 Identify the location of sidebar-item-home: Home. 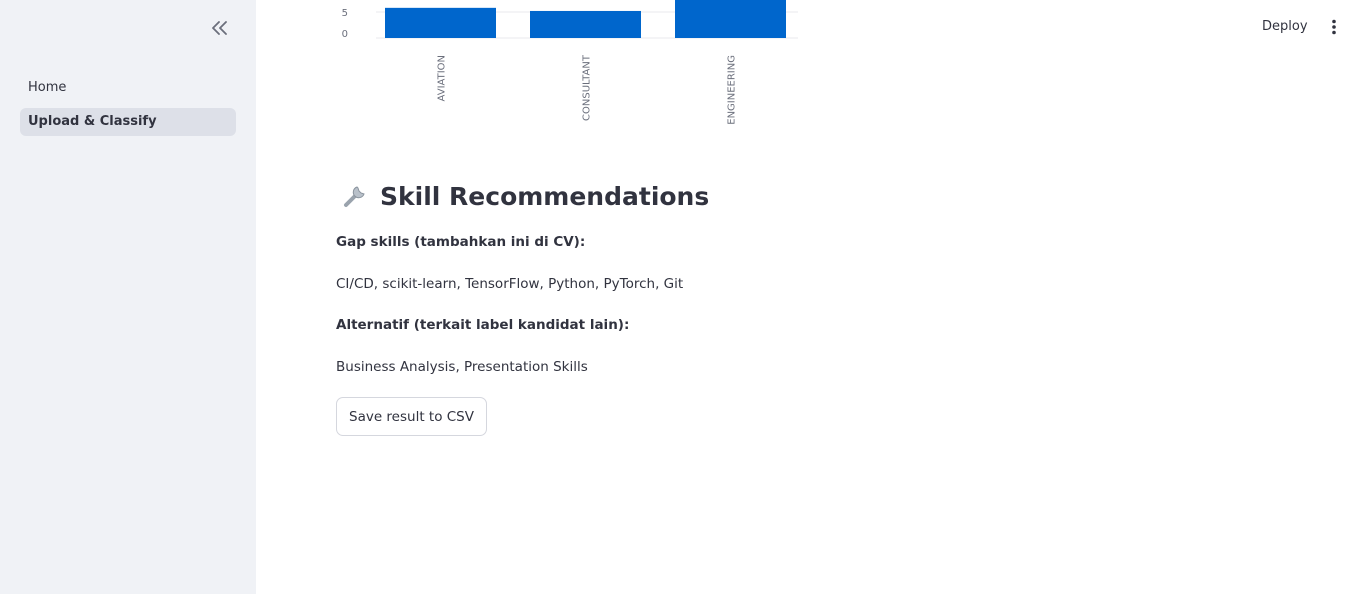
(128, 88).